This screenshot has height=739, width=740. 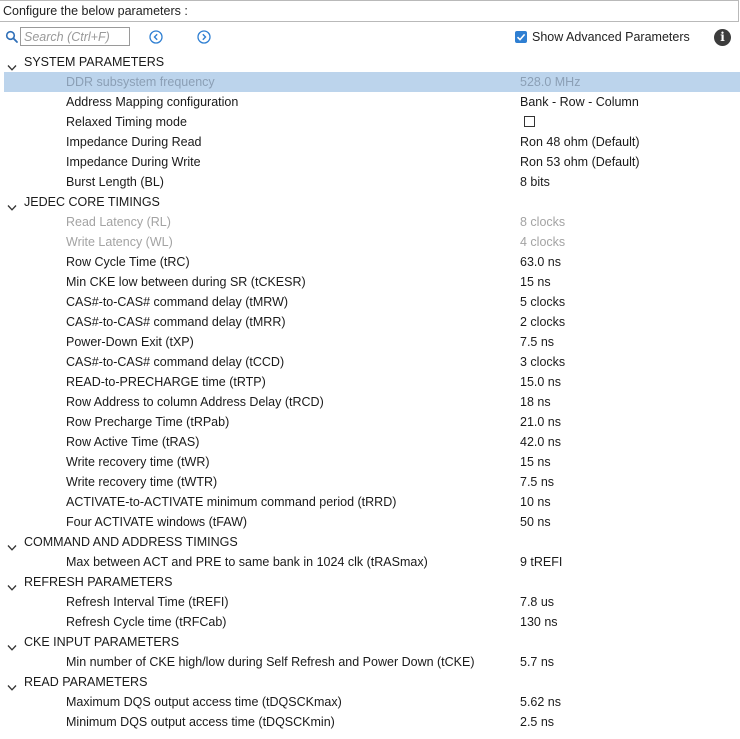 I want to click on parameter-value: 7.8 us, so click(x=537, y=602).